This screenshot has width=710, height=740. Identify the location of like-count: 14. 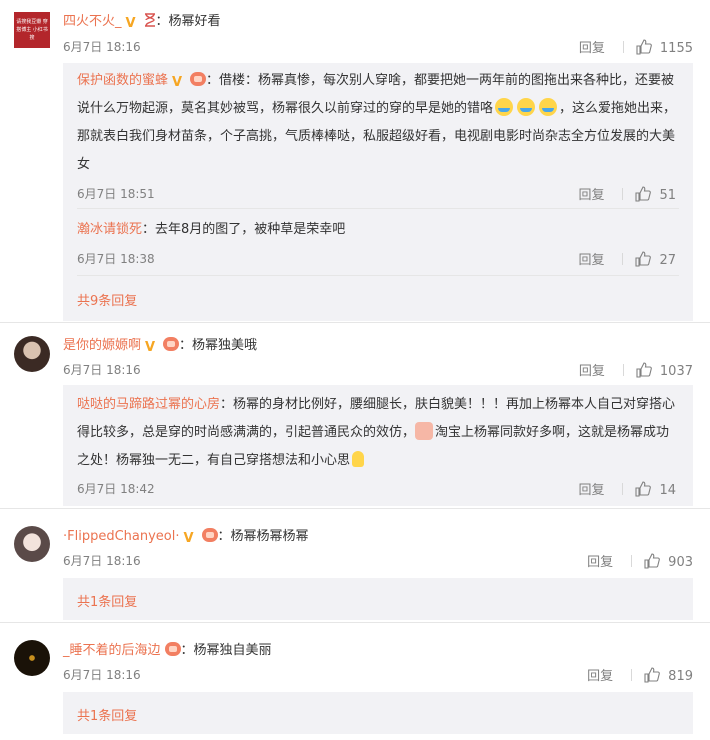
(667, 490).